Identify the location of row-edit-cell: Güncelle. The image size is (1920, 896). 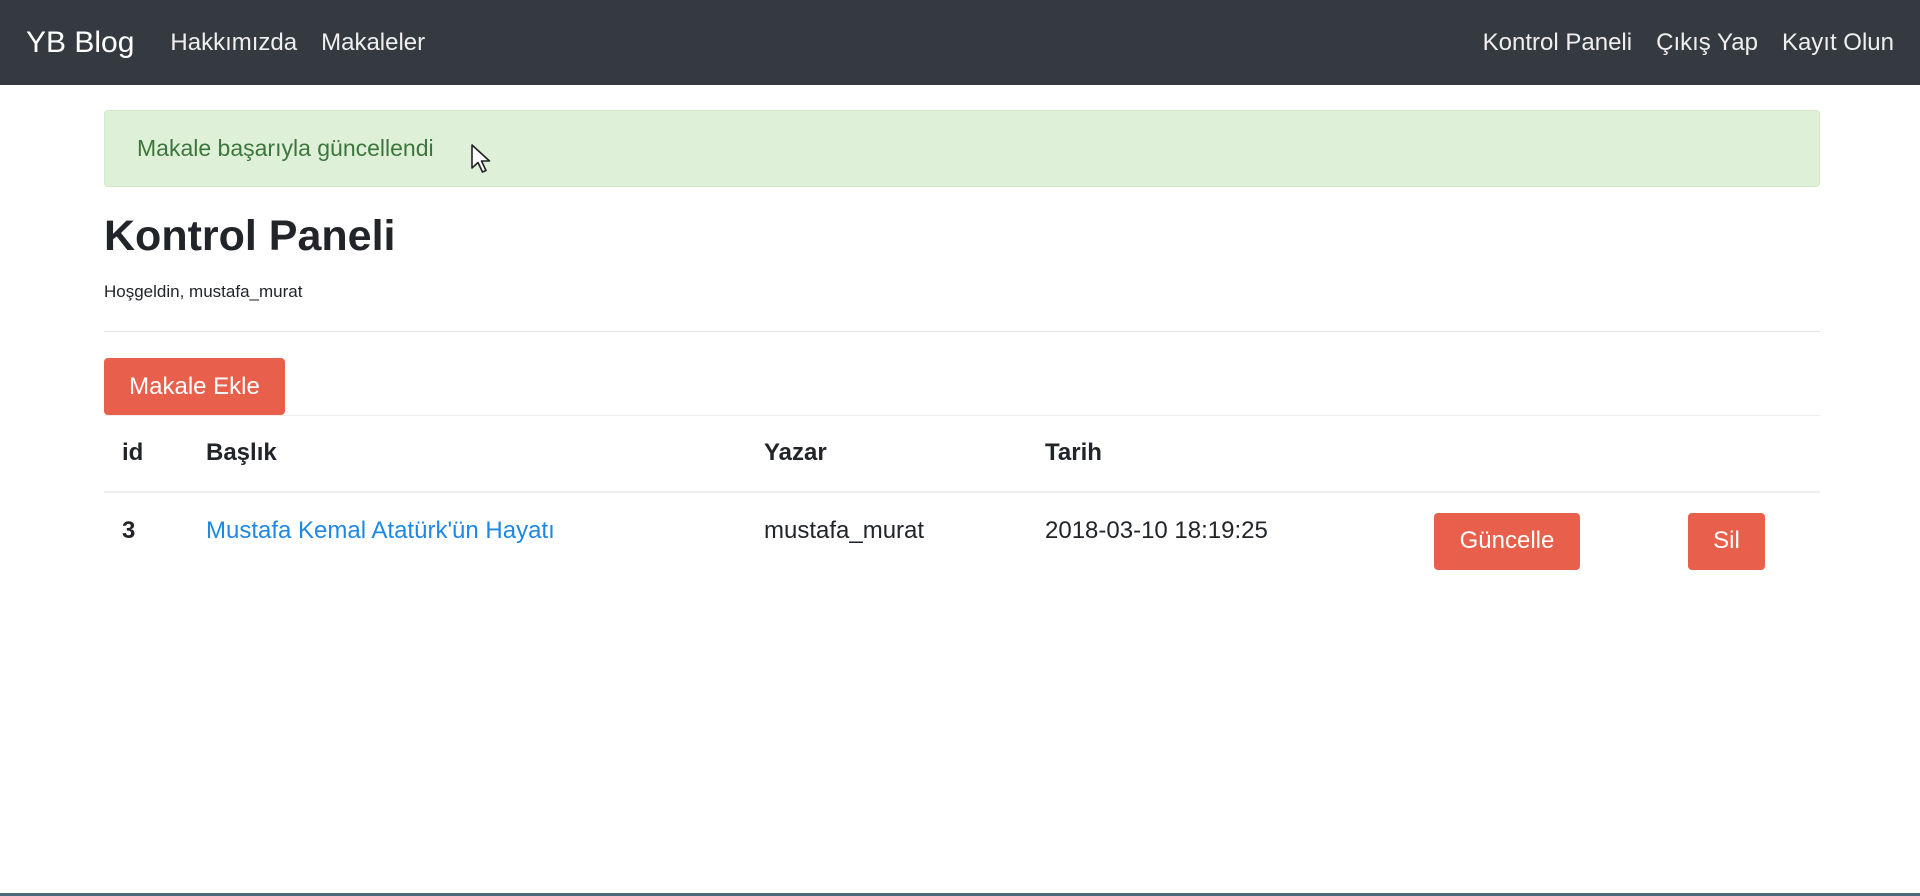
(1526, 541).